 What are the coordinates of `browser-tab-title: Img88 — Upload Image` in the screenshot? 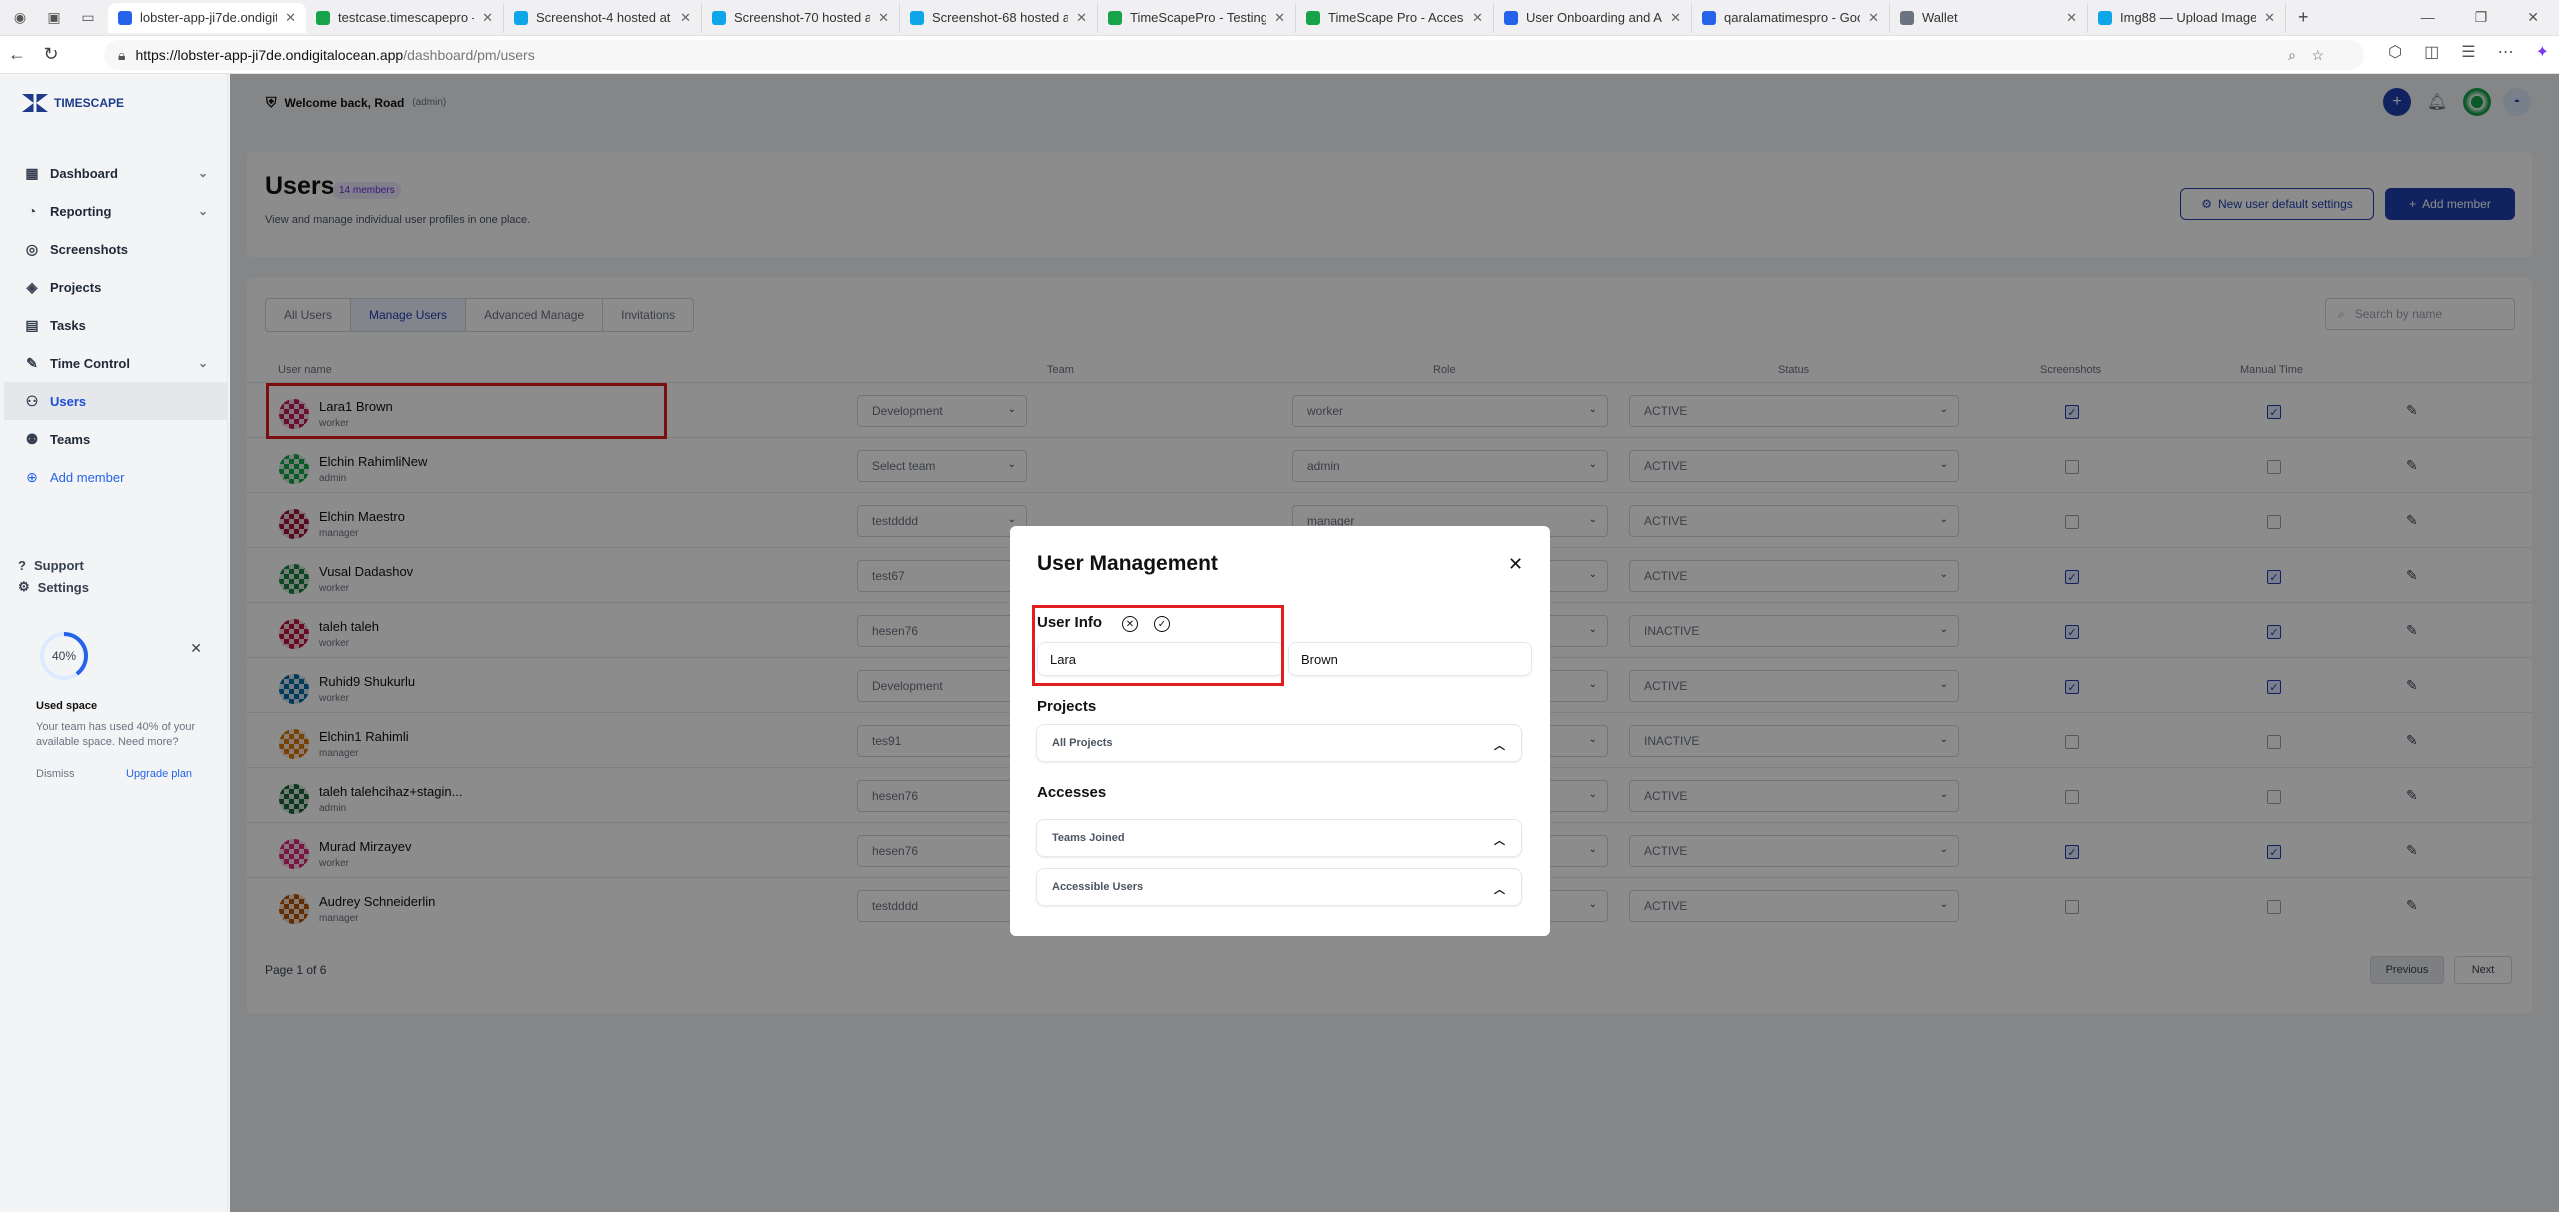 It's located at (2188, 17).